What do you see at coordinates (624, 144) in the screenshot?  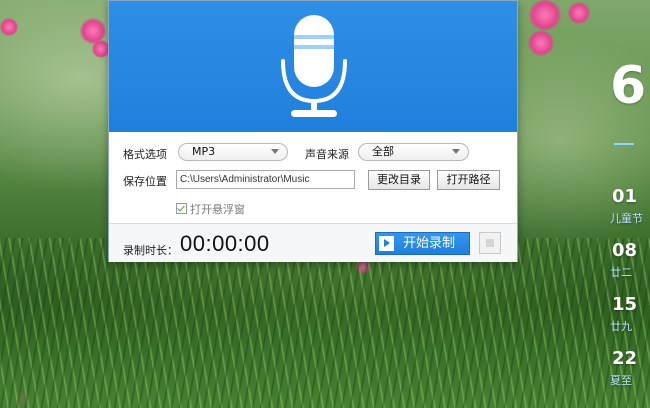 I see `calendar-divider` at bounding box center [624, 144].